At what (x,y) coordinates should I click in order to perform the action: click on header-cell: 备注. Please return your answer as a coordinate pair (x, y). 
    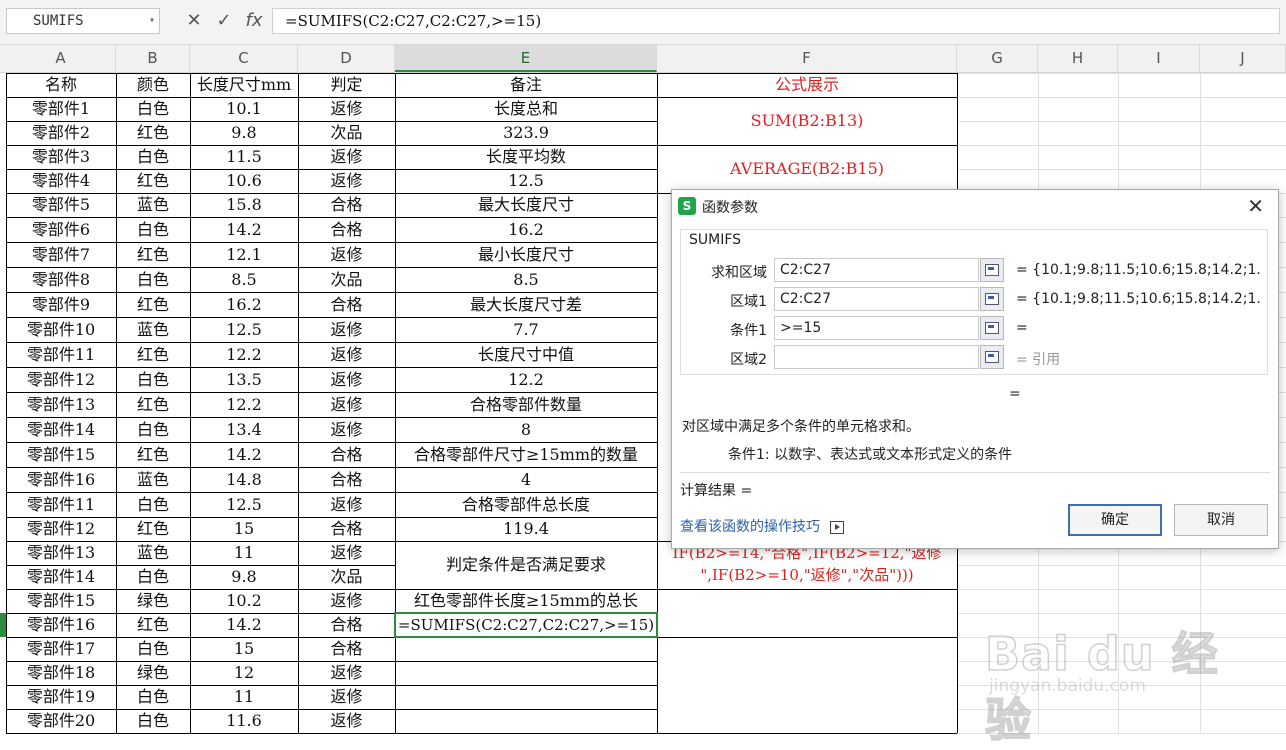
    Looking at the image, I should click on (526, 85).